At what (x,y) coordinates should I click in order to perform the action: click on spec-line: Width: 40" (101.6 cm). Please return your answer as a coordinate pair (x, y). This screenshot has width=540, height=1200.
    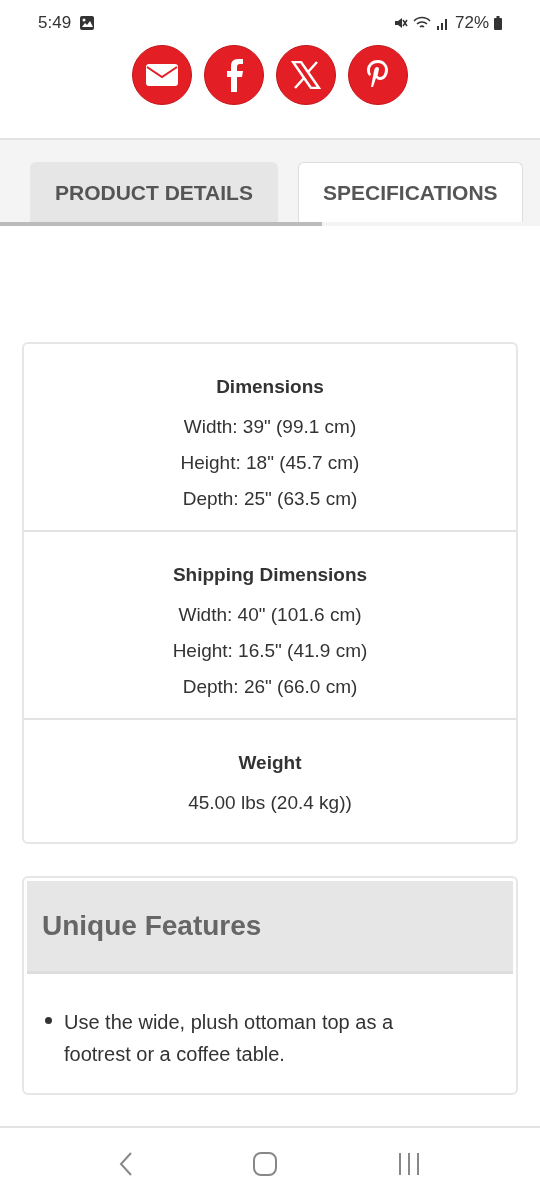
    Looking at the image, I should click on (270, 615).